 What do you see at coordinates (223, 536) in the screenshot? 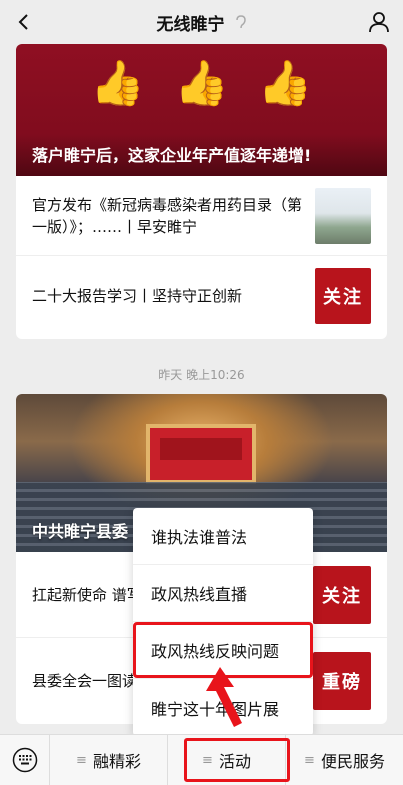
I see `menu-item: 谁执法谁普法` at bounding box center [223, 536].